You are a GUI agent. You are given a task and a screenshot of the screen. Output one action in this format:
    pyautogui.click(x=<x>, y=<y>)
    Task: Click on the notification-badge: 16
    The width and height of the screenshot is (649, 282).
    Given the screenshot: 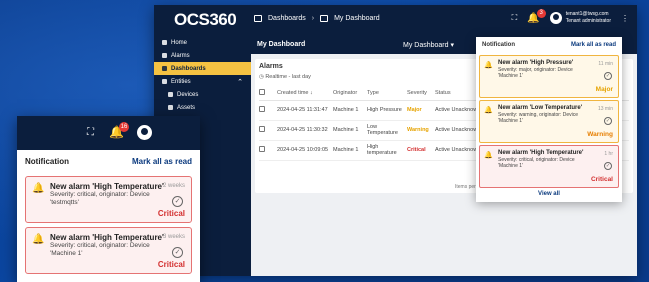 What is the action you would take?
    pyautogui.click(x=124, y=127)
    